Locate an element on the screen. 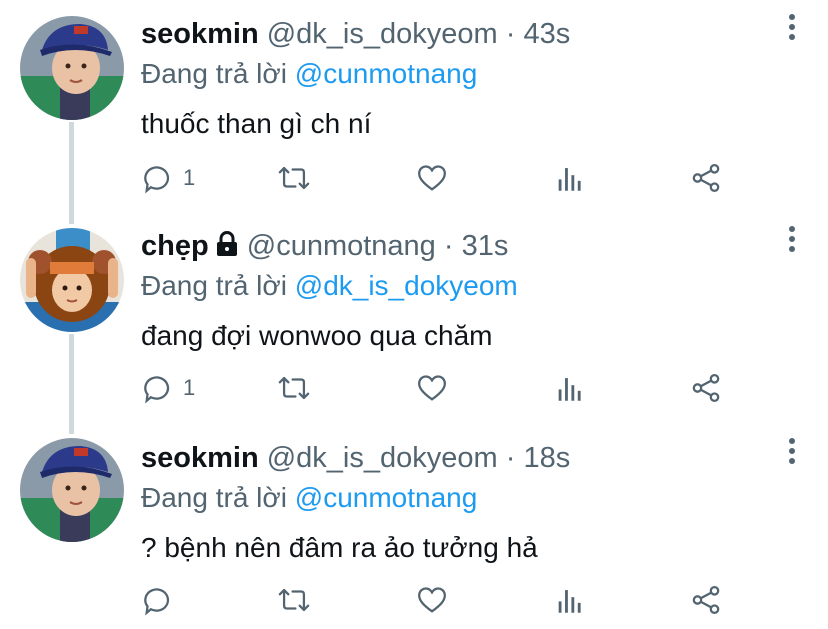 The height and width of the screenshot is (629, 828). replying-to: Đang trả lời @dk_is_dokyeom is located at coordinates (469, 286).